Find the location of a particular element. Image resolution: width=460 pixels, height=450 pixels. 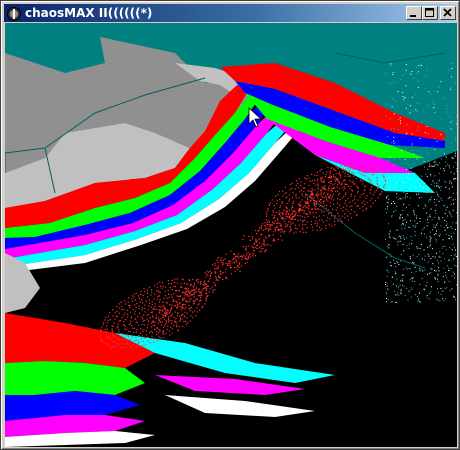

title-bar: chaosMAX II((((((*) is located at coordinates (230, 13).